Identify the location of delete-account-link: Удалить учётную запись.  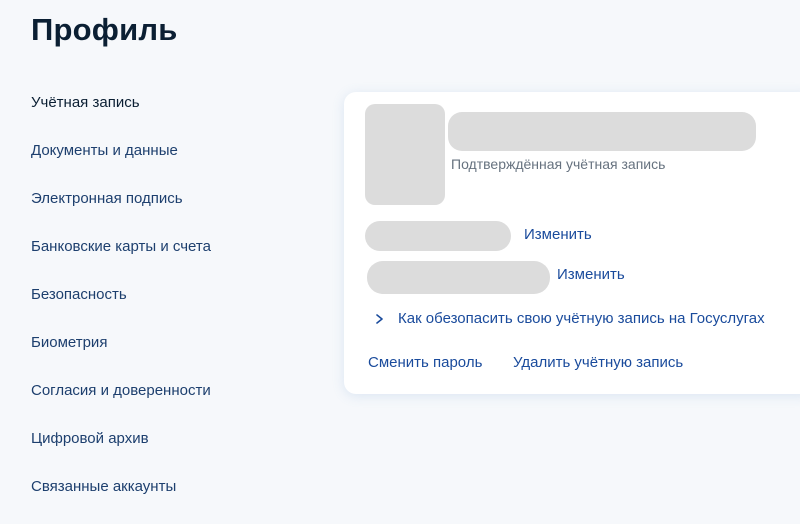
(598, 362).